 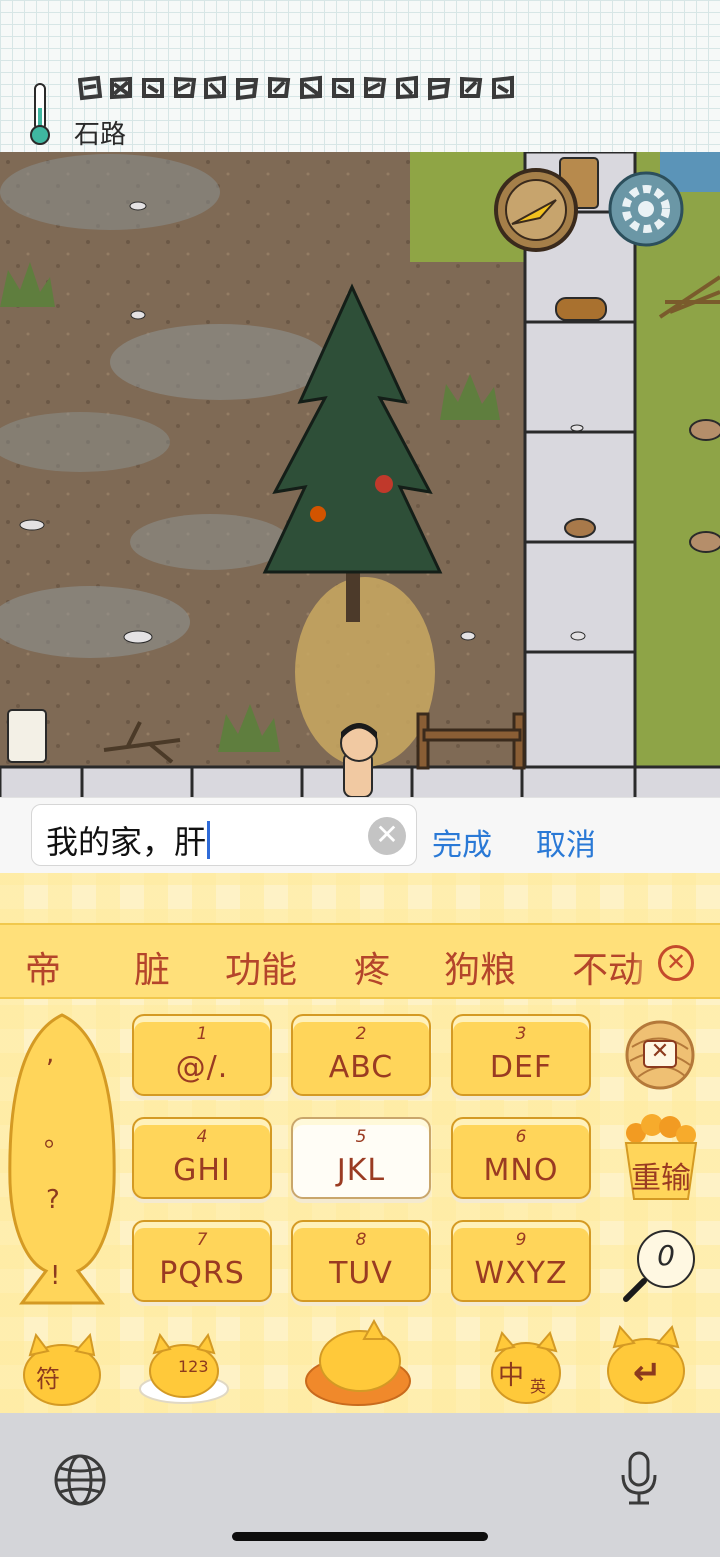 What do you see at coordinates (40, 114) in the screenshot?
I see `thermometer-icon` at bounding box center [40, 114].